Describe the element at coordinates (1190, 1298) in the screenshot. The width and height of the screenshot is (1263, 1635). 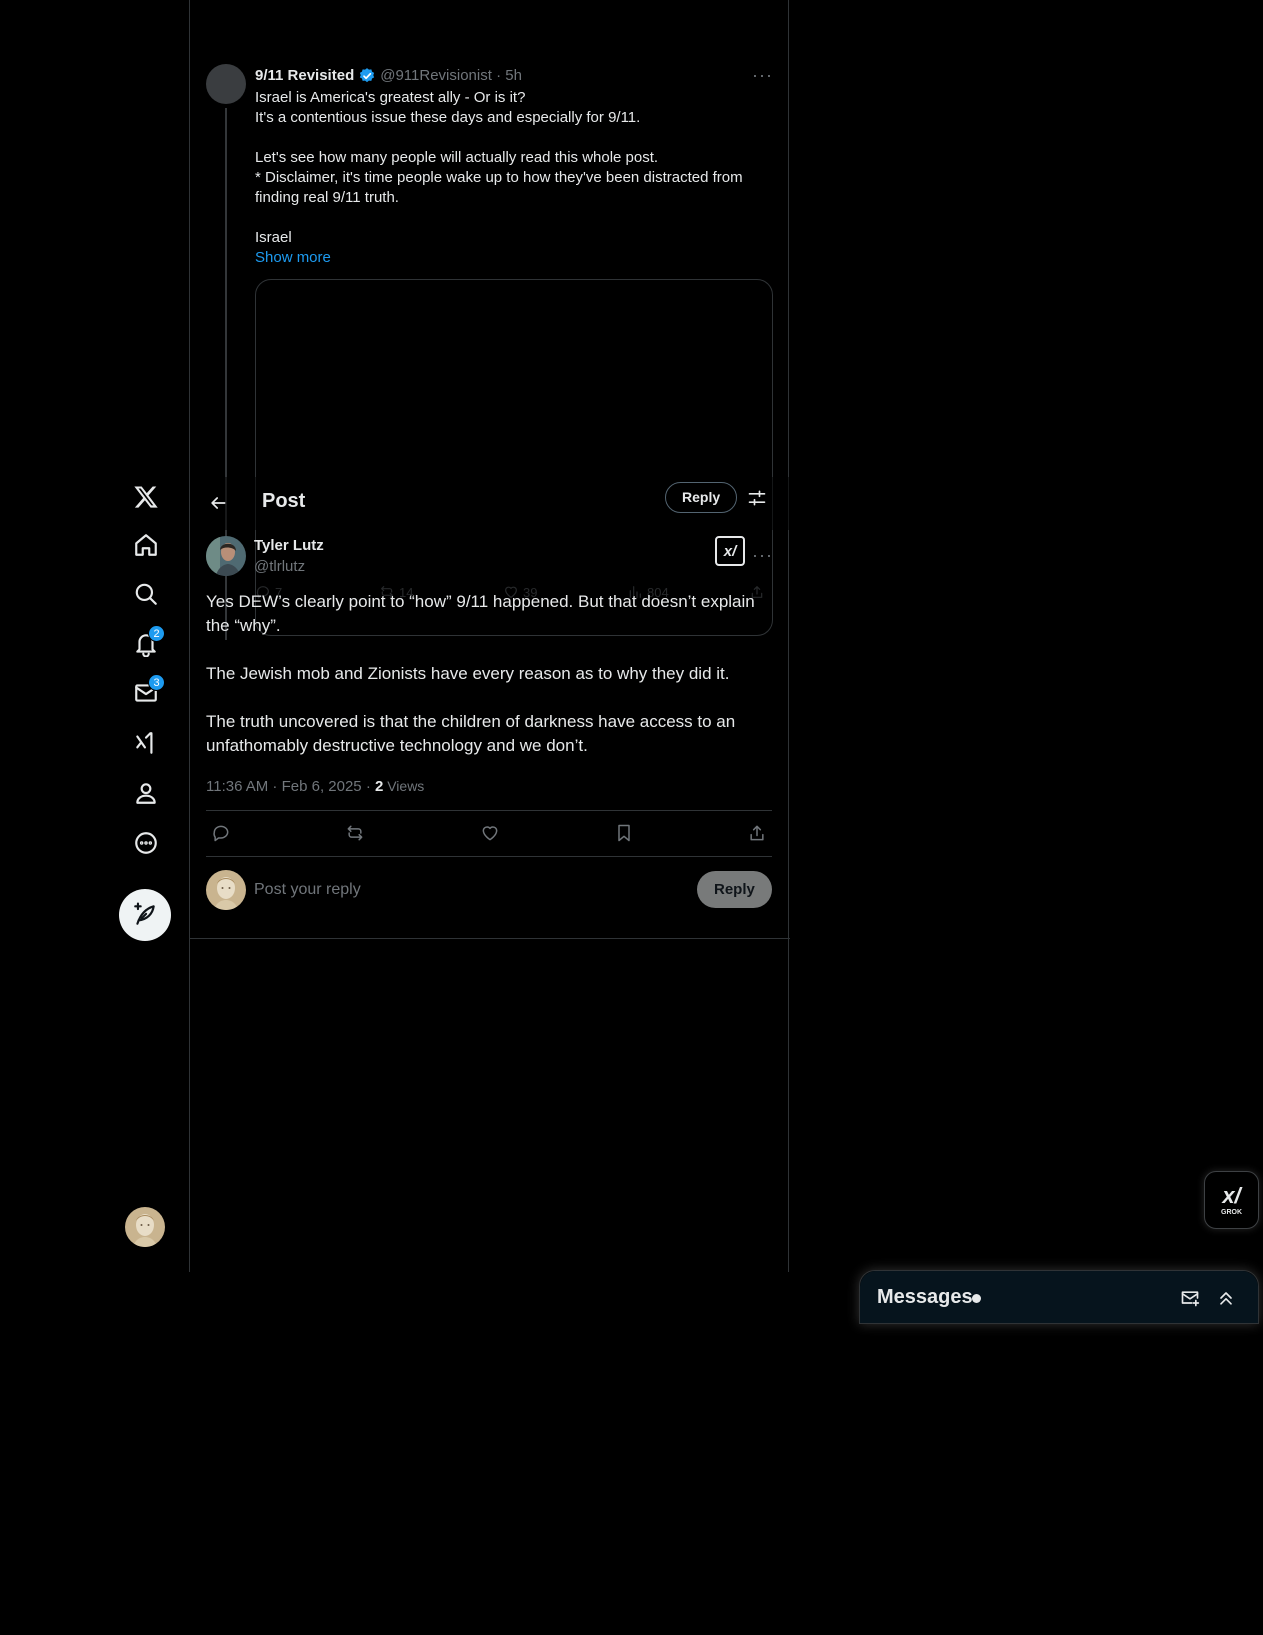
I see `new-message-icon` at that location.